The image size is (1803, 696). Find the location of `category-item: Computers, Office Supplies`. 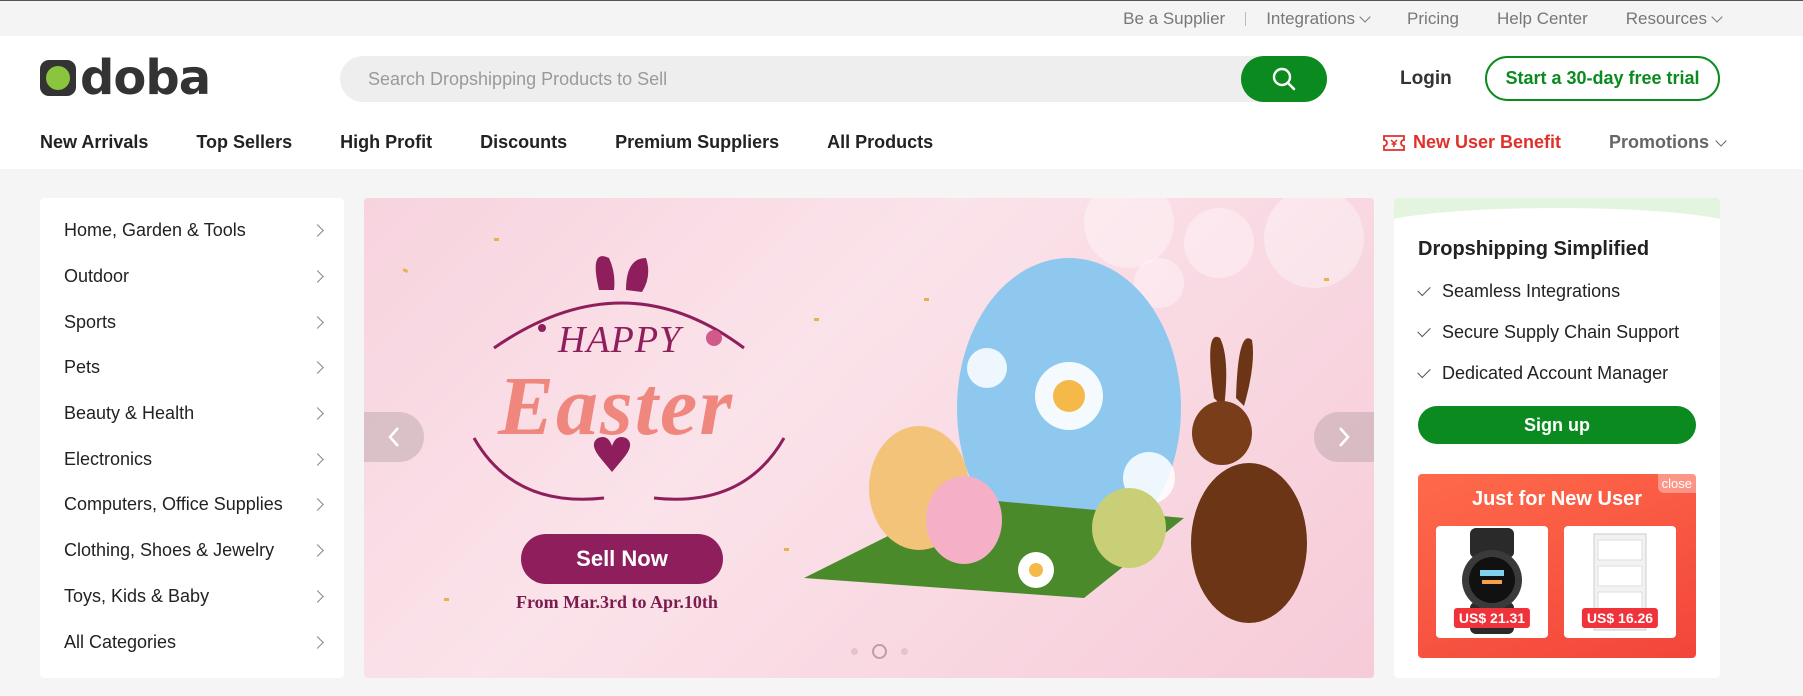

category-item: Computers, Office Supplies is located at coordinates (192, 505).